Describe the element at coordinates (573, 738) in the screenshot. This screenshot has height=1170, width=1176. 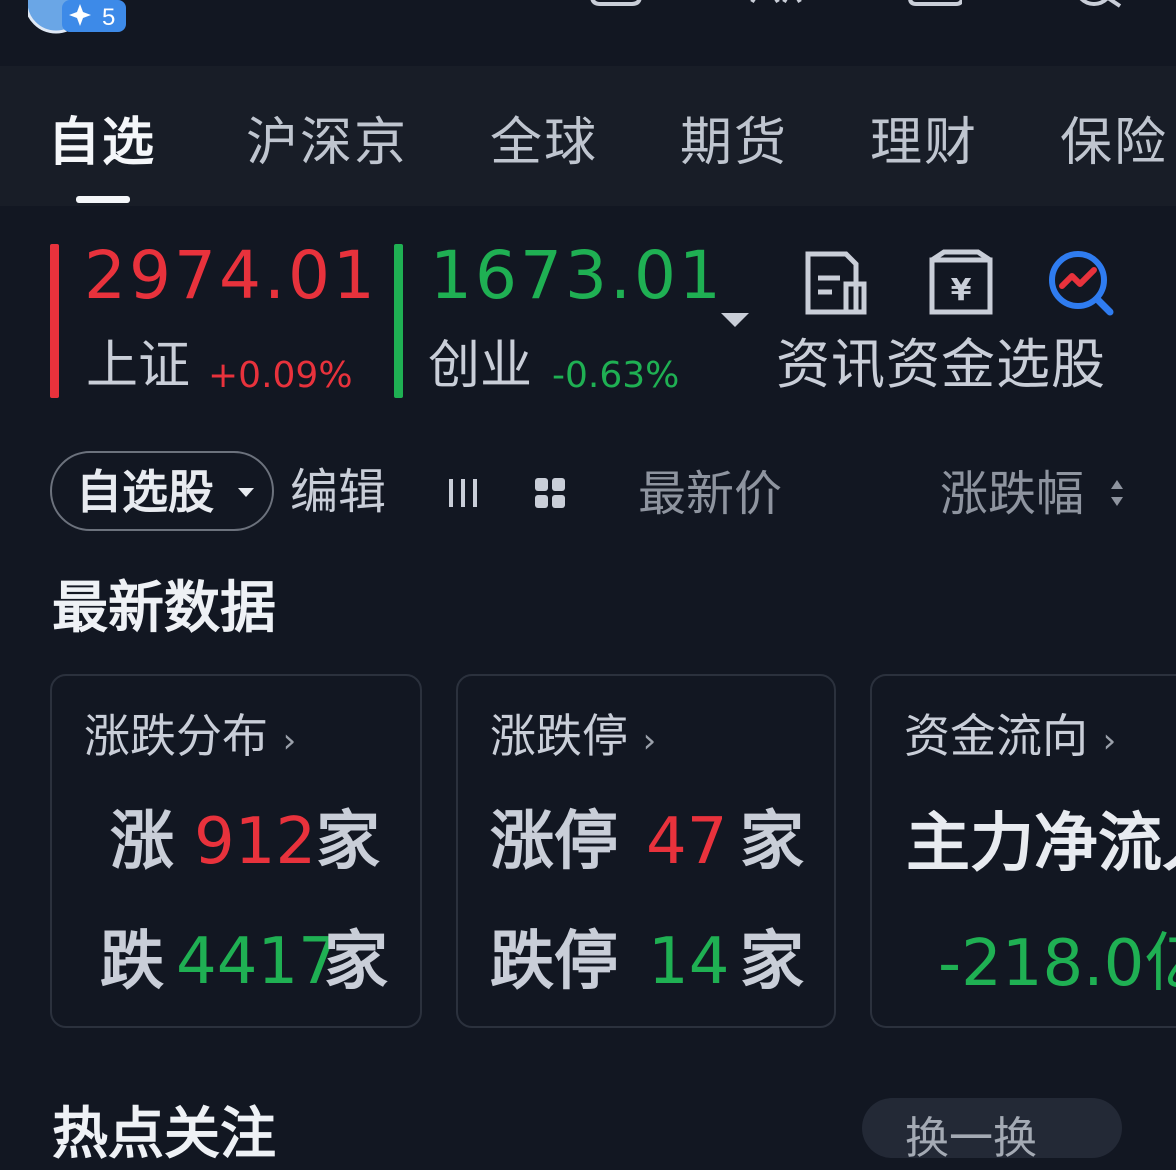
I see `limit-title: 涨跌停 ›` at that location.